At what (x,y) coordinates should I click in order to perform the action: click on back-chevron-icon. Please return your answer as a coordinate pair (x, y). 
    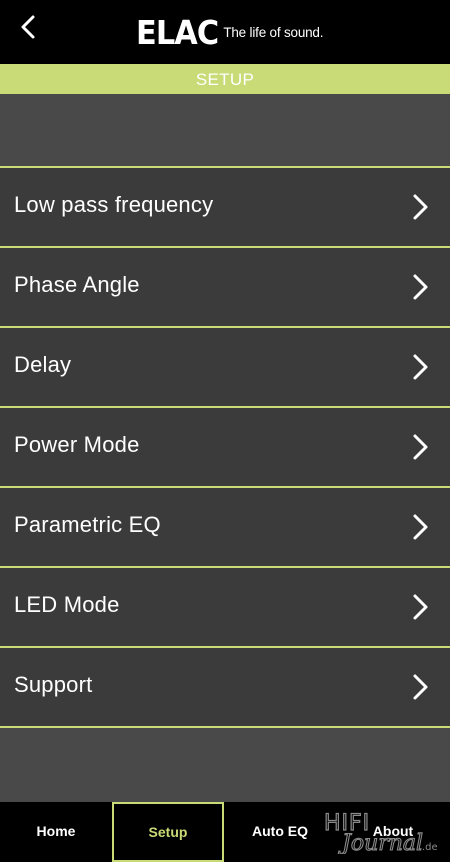
    Looking at the image, I should click on (29, 27).